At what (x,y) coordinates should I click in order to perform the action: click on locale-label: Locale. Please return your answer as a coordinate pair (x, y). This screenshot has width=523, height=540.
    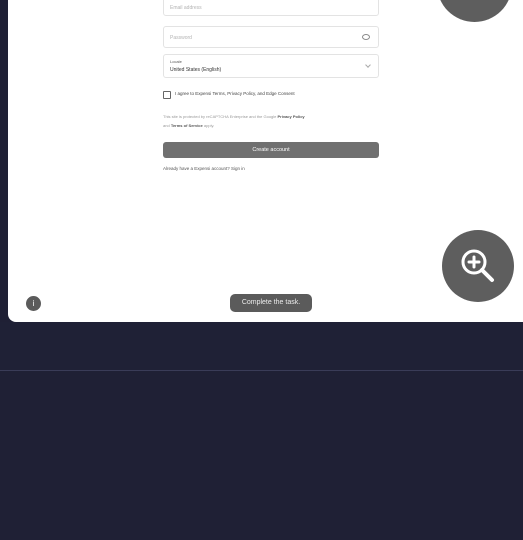
    Looking at the image, I should click on (176, 61).